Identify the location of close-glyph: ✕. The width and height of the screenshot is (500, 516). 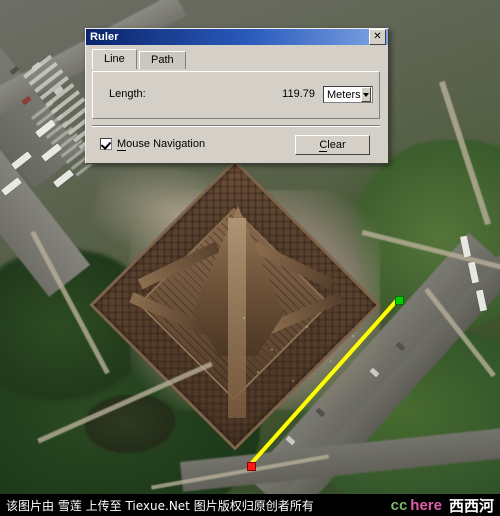
(377, 36).